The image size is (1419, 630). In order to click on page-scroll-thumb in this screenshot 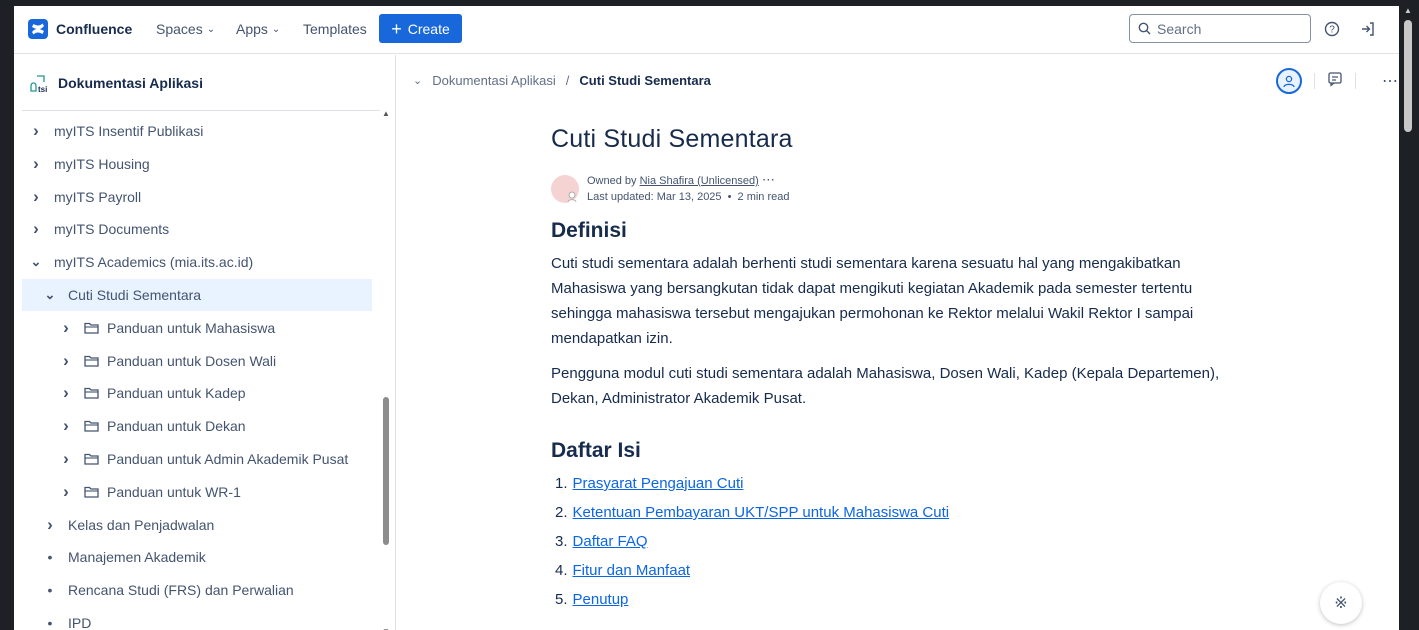, I will do `click(1408, 76)`.